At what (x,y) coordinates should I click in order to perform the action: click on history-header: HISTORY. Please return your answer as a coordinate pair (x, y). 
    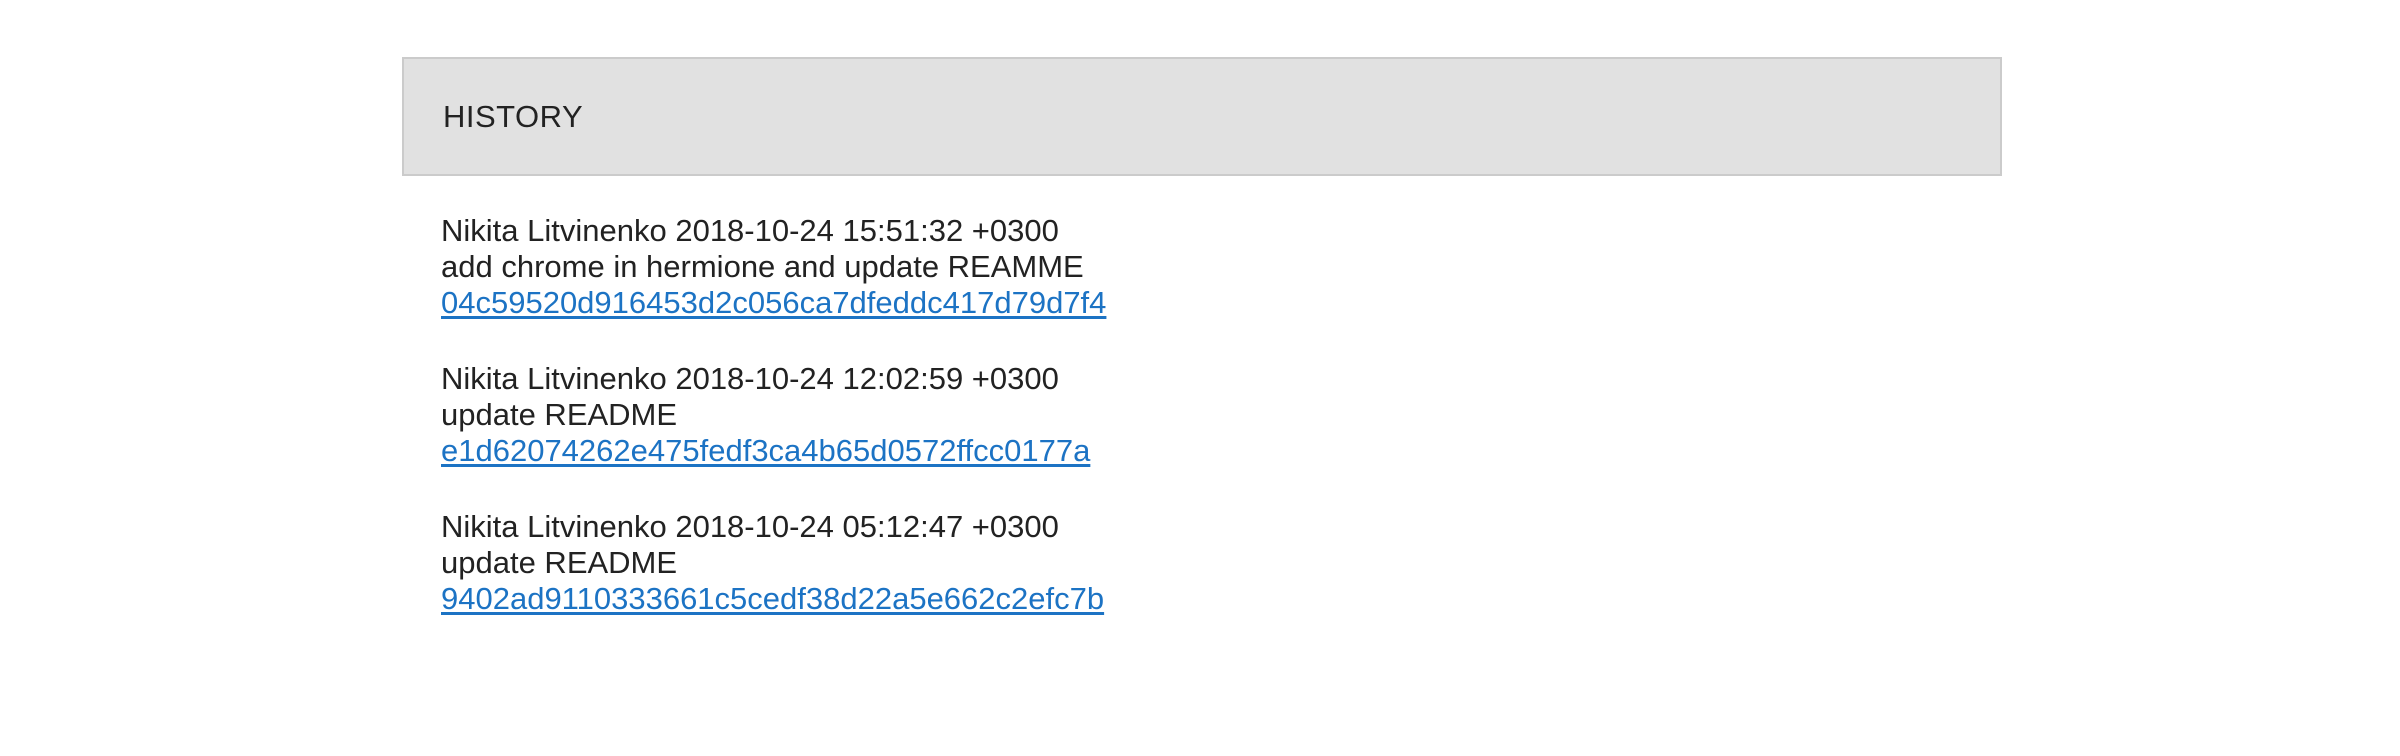
    Looking at the image, I should click on (1202, 116).